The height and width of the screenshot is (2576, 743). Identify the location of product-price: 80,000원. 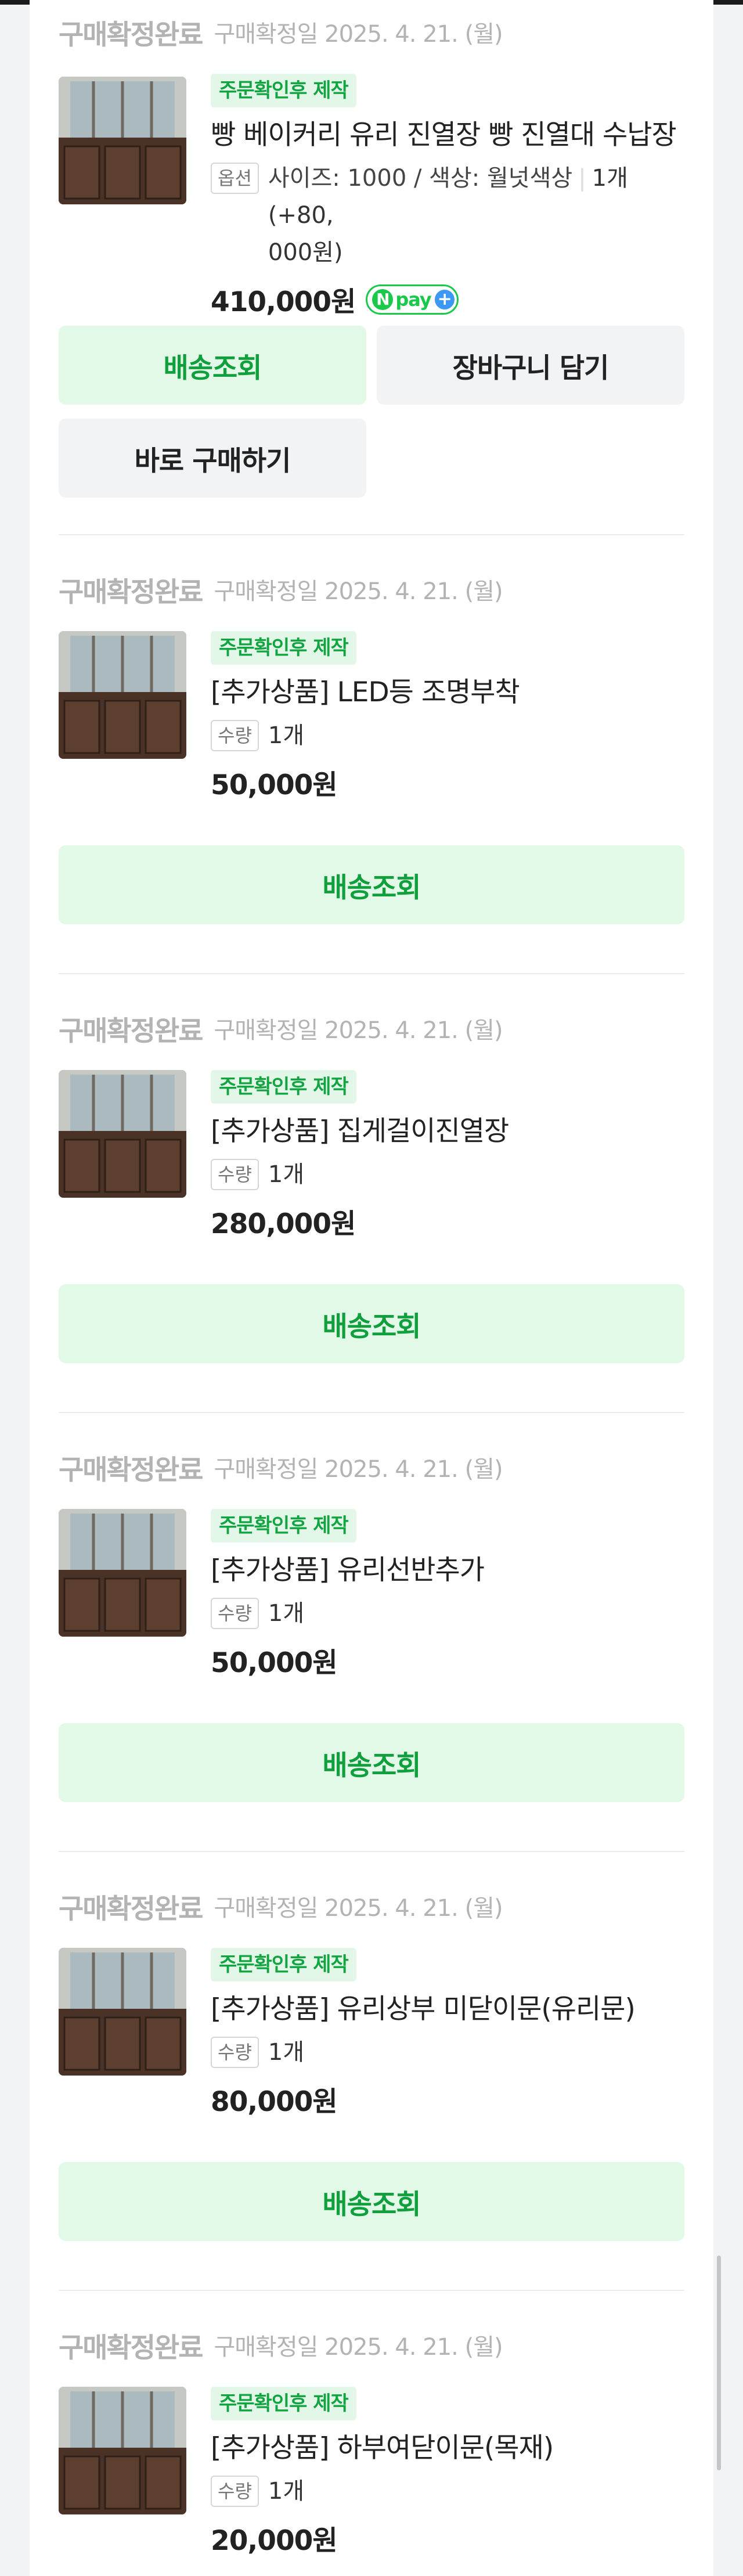
(274, 2102).